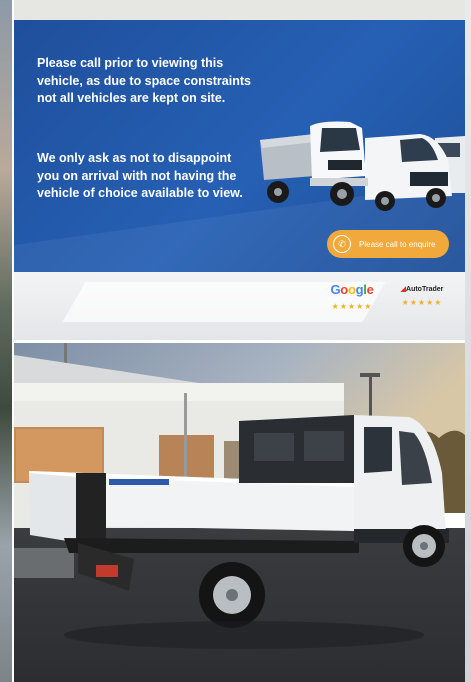  Describe the element at coordinates (422, 289) in the screenshot. I see `autotrader-logo: ◢AutoTrader` at that location.